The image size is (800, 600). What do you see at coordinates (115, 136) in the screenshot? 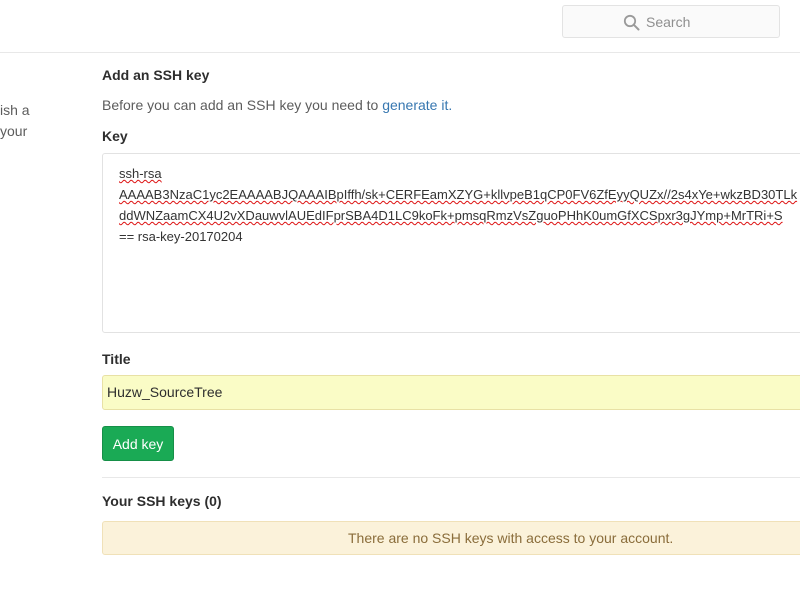
I see `key-label: Key` at bounding box center [115, 136].